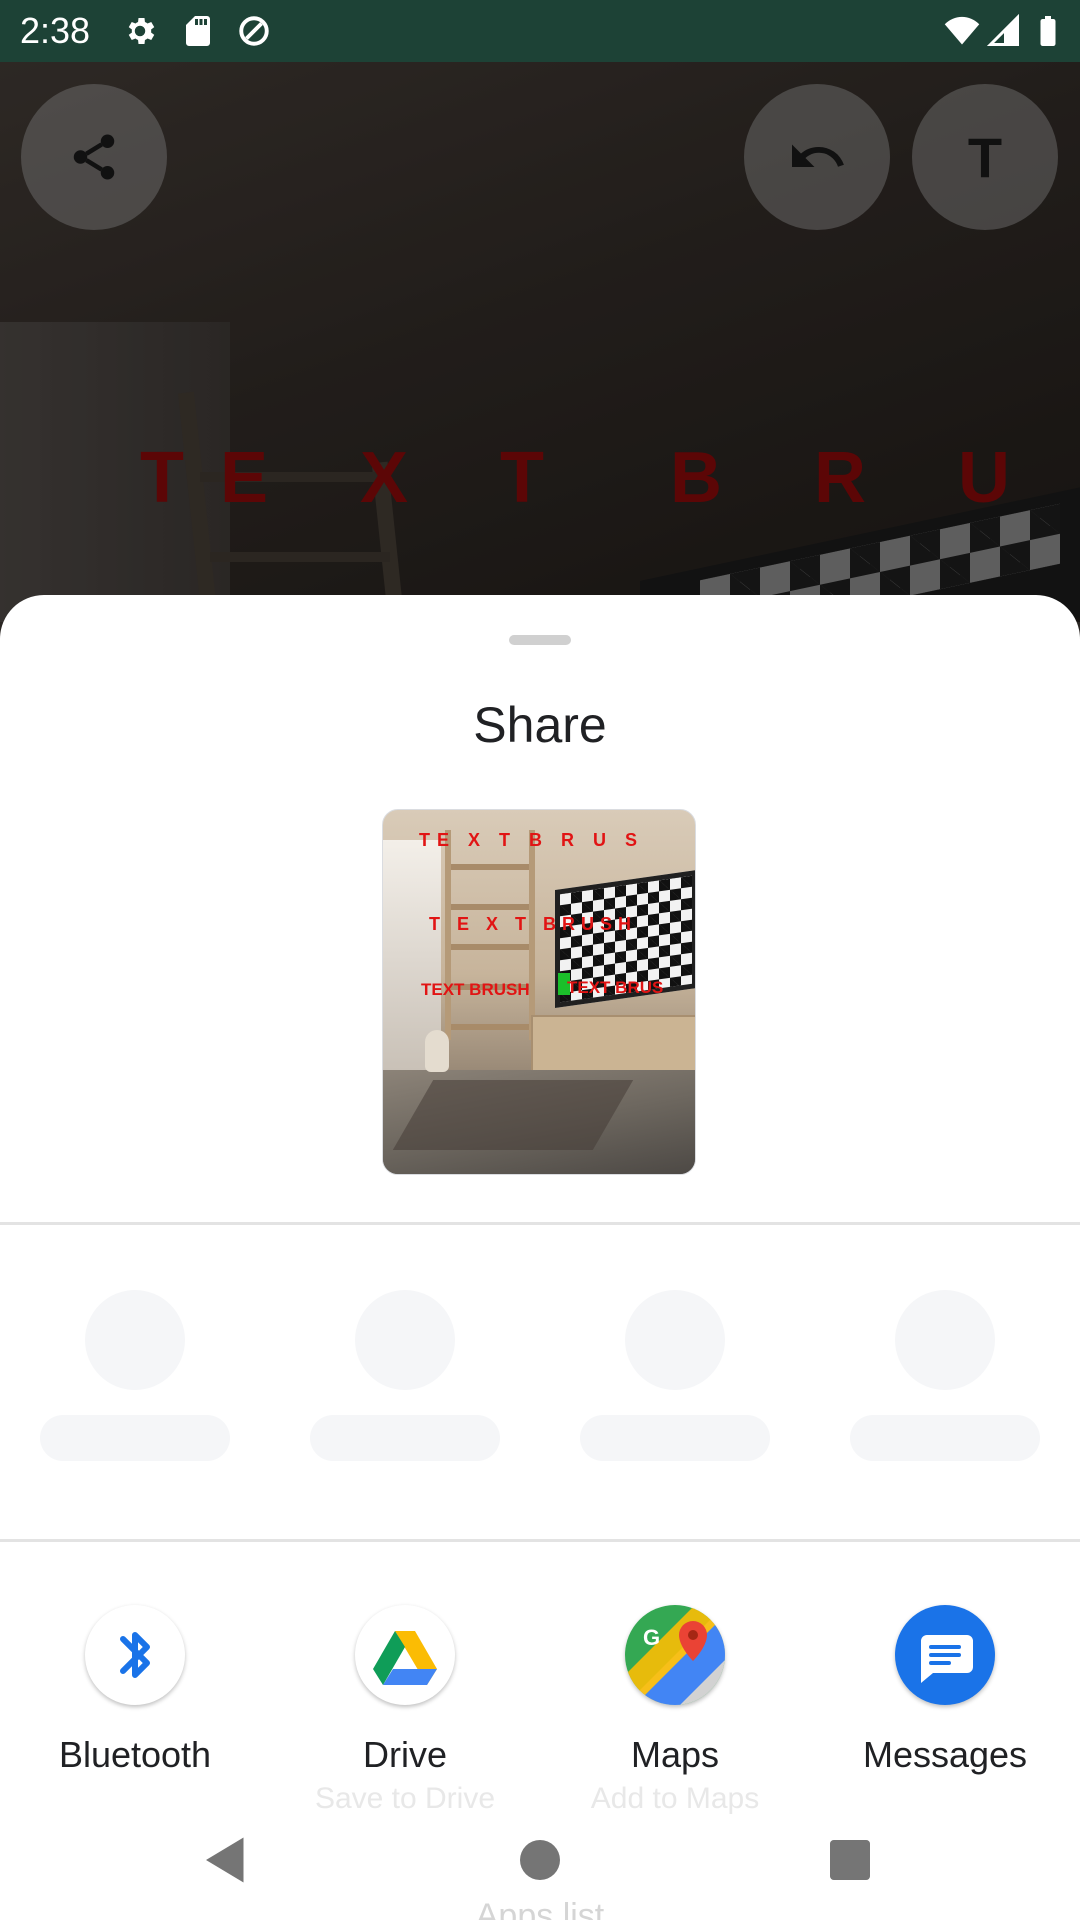 Image resolution: width=1080 pixels, height=1920 pixels. What do you see at coordinates (540, 640) in the screenshot?
I see `sheet-drag-handle` at bounding box center [540, 640].